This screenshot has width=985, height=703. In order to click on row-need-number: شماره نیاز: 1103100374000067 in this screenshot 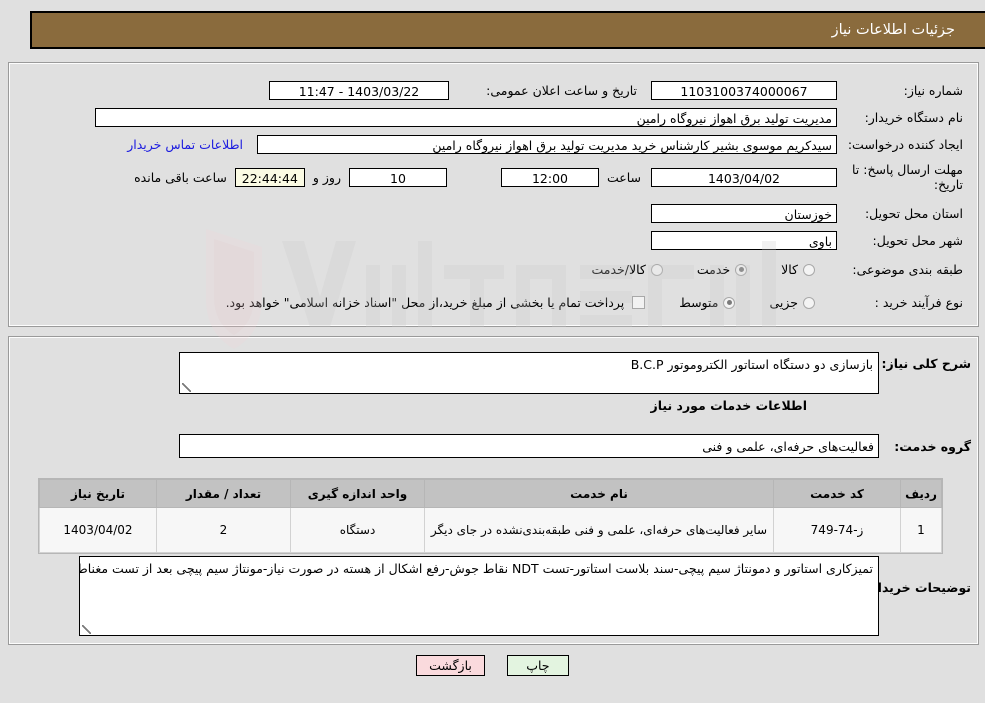, I will do `click(807, 90)`.